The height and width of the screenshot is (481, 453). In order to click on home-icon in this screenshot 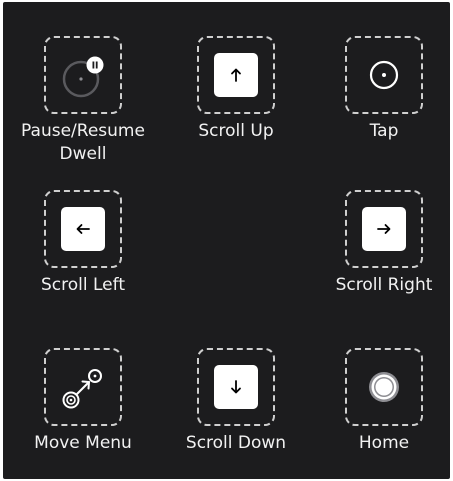, I will do `click(384, 387)`.